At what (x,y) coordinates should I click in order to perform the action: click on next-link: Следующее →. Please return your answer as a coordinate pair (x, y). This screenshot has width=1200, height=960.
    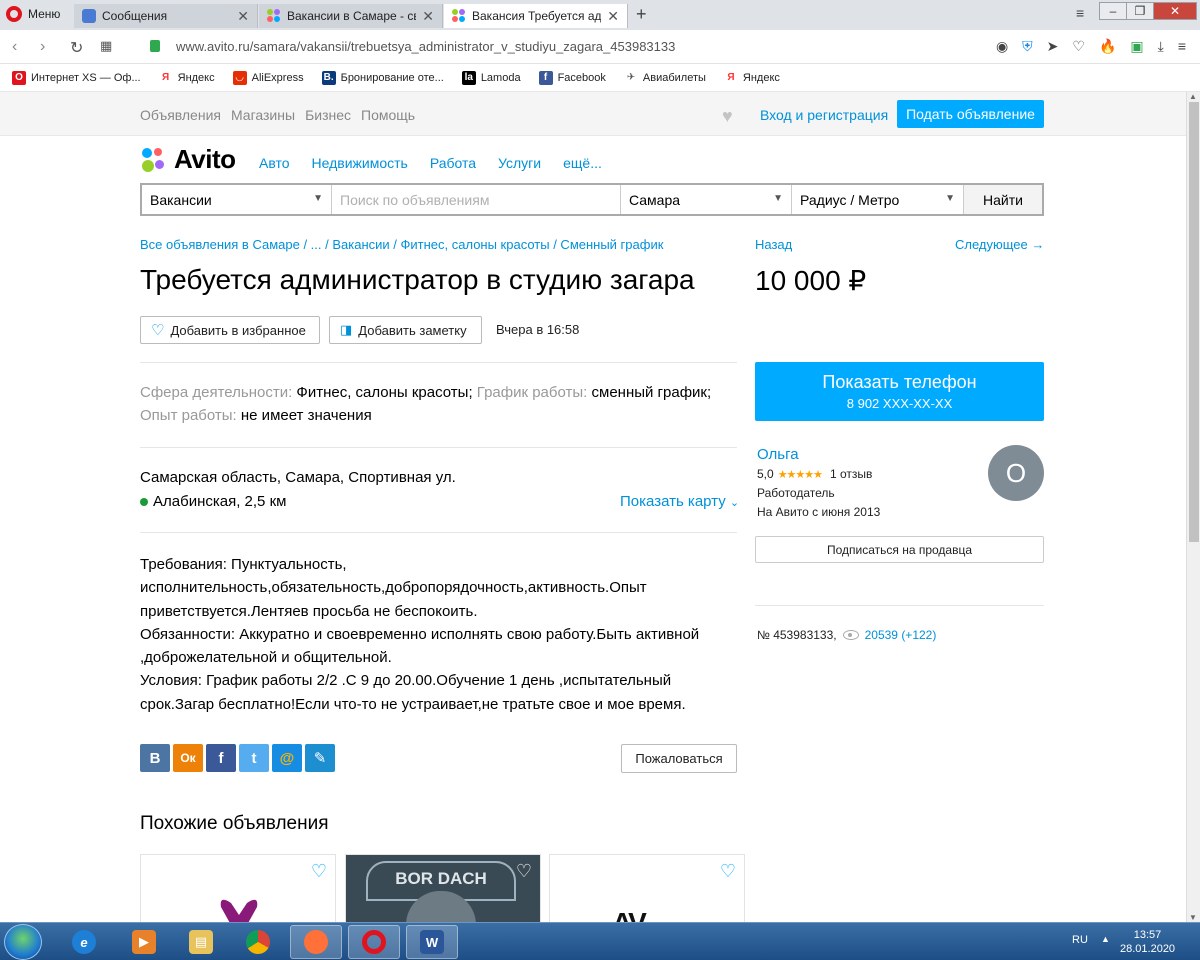
    Looking at the image, I should click on (999, 244).